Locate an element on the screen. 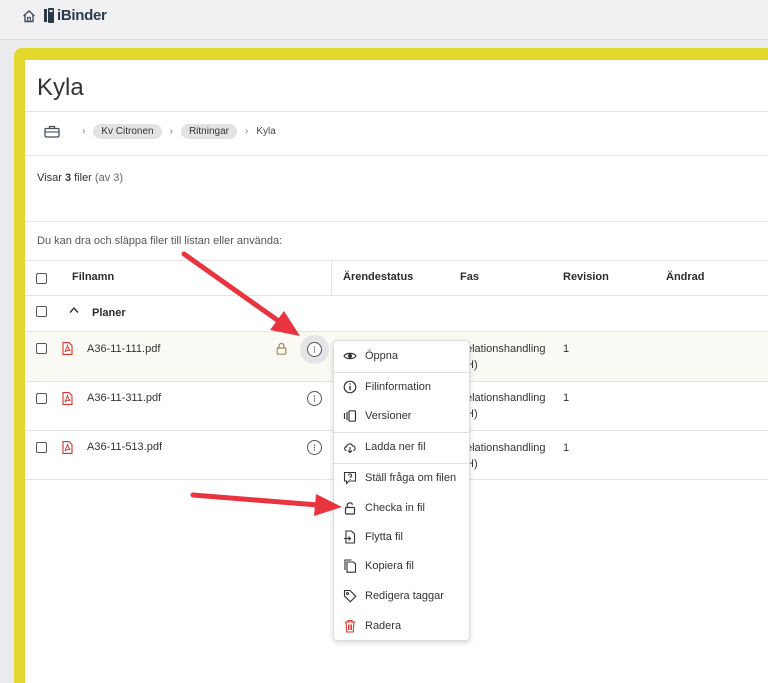  file-count-prefix: Visar is located at coordinates (49, 178).